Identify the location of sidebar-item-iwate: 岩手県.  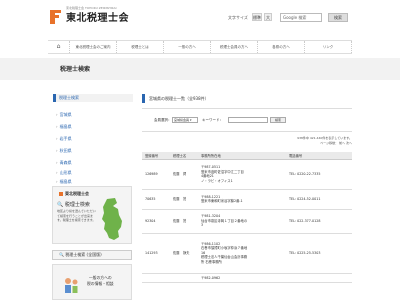
(64, 139).